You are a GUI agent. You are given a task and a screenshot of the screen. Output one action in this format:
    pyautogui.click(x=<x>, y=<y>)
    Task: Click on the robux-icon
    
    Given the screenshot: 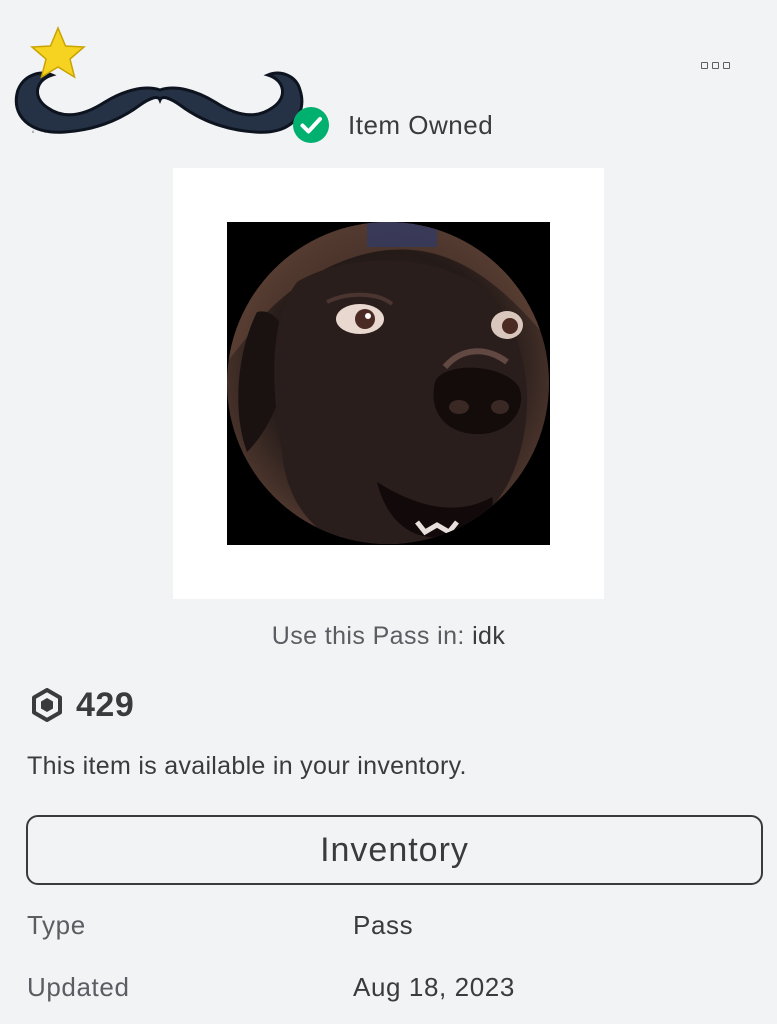 What is the action you would take?
    pyautogui.click(x=47, y=705)
    